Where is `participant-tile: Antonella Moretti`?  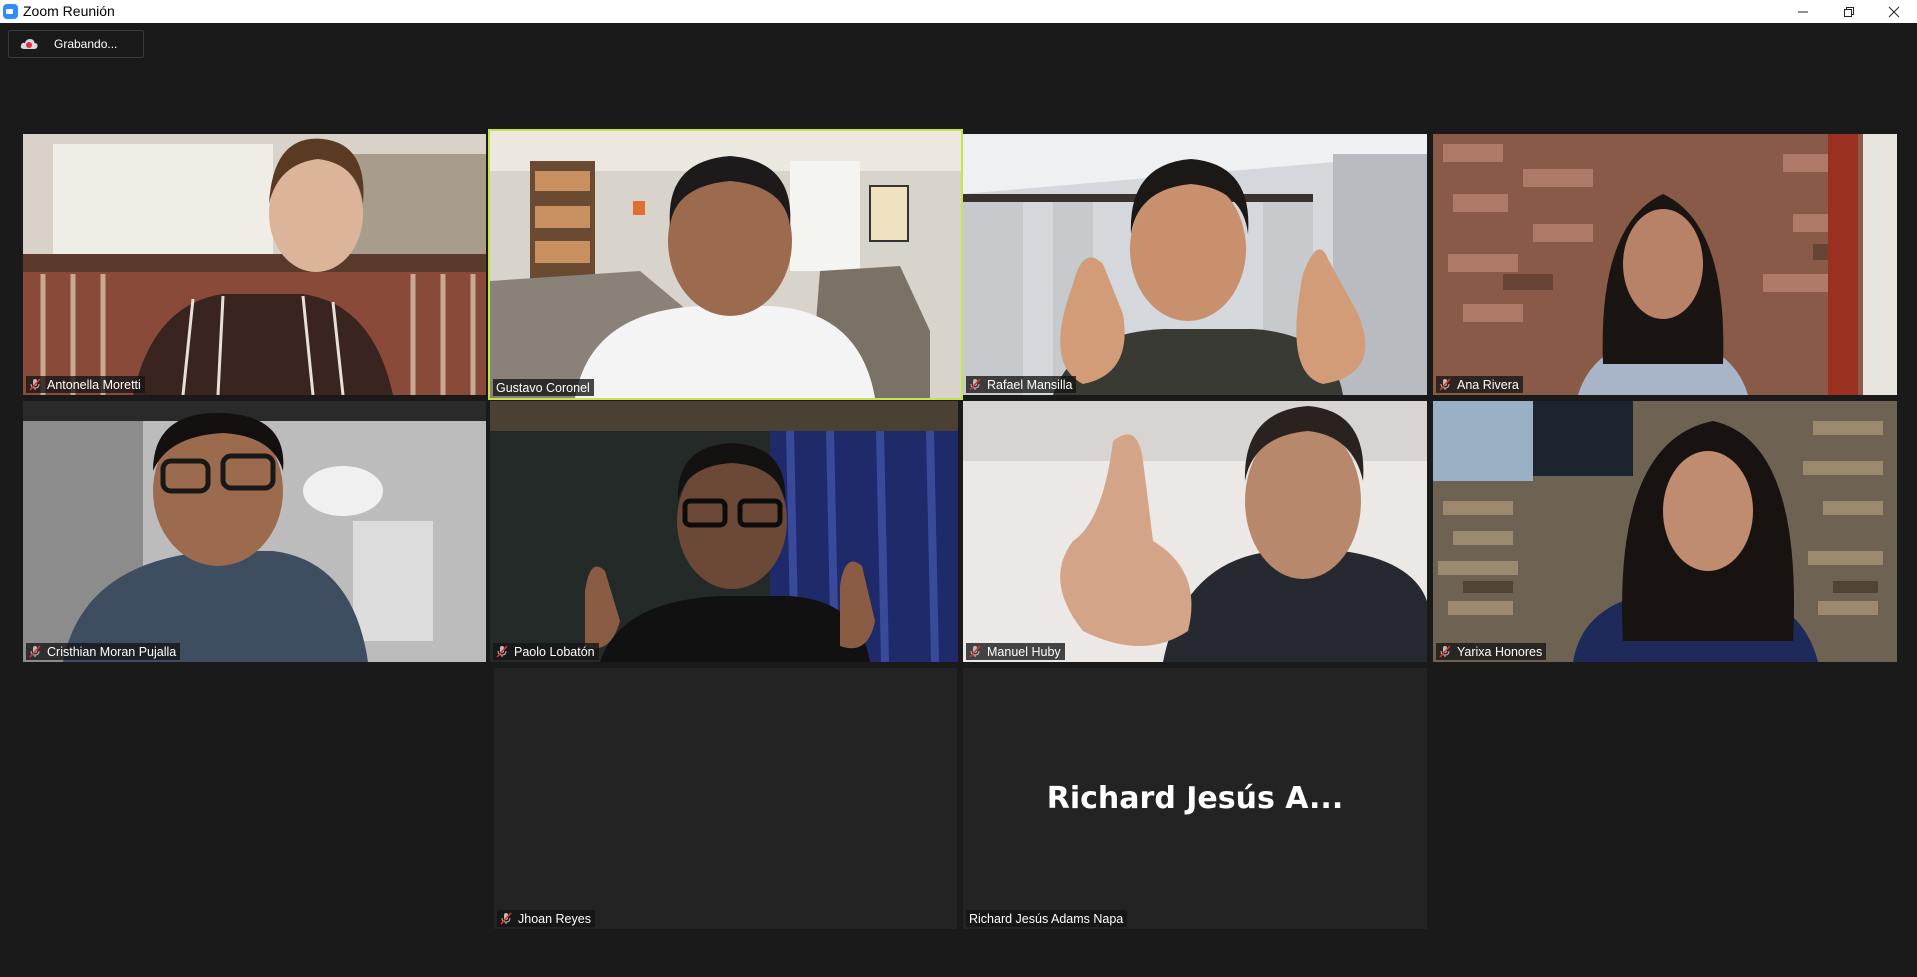 participant-tile: Antonella Moretti is located at coordinates (254, 264).